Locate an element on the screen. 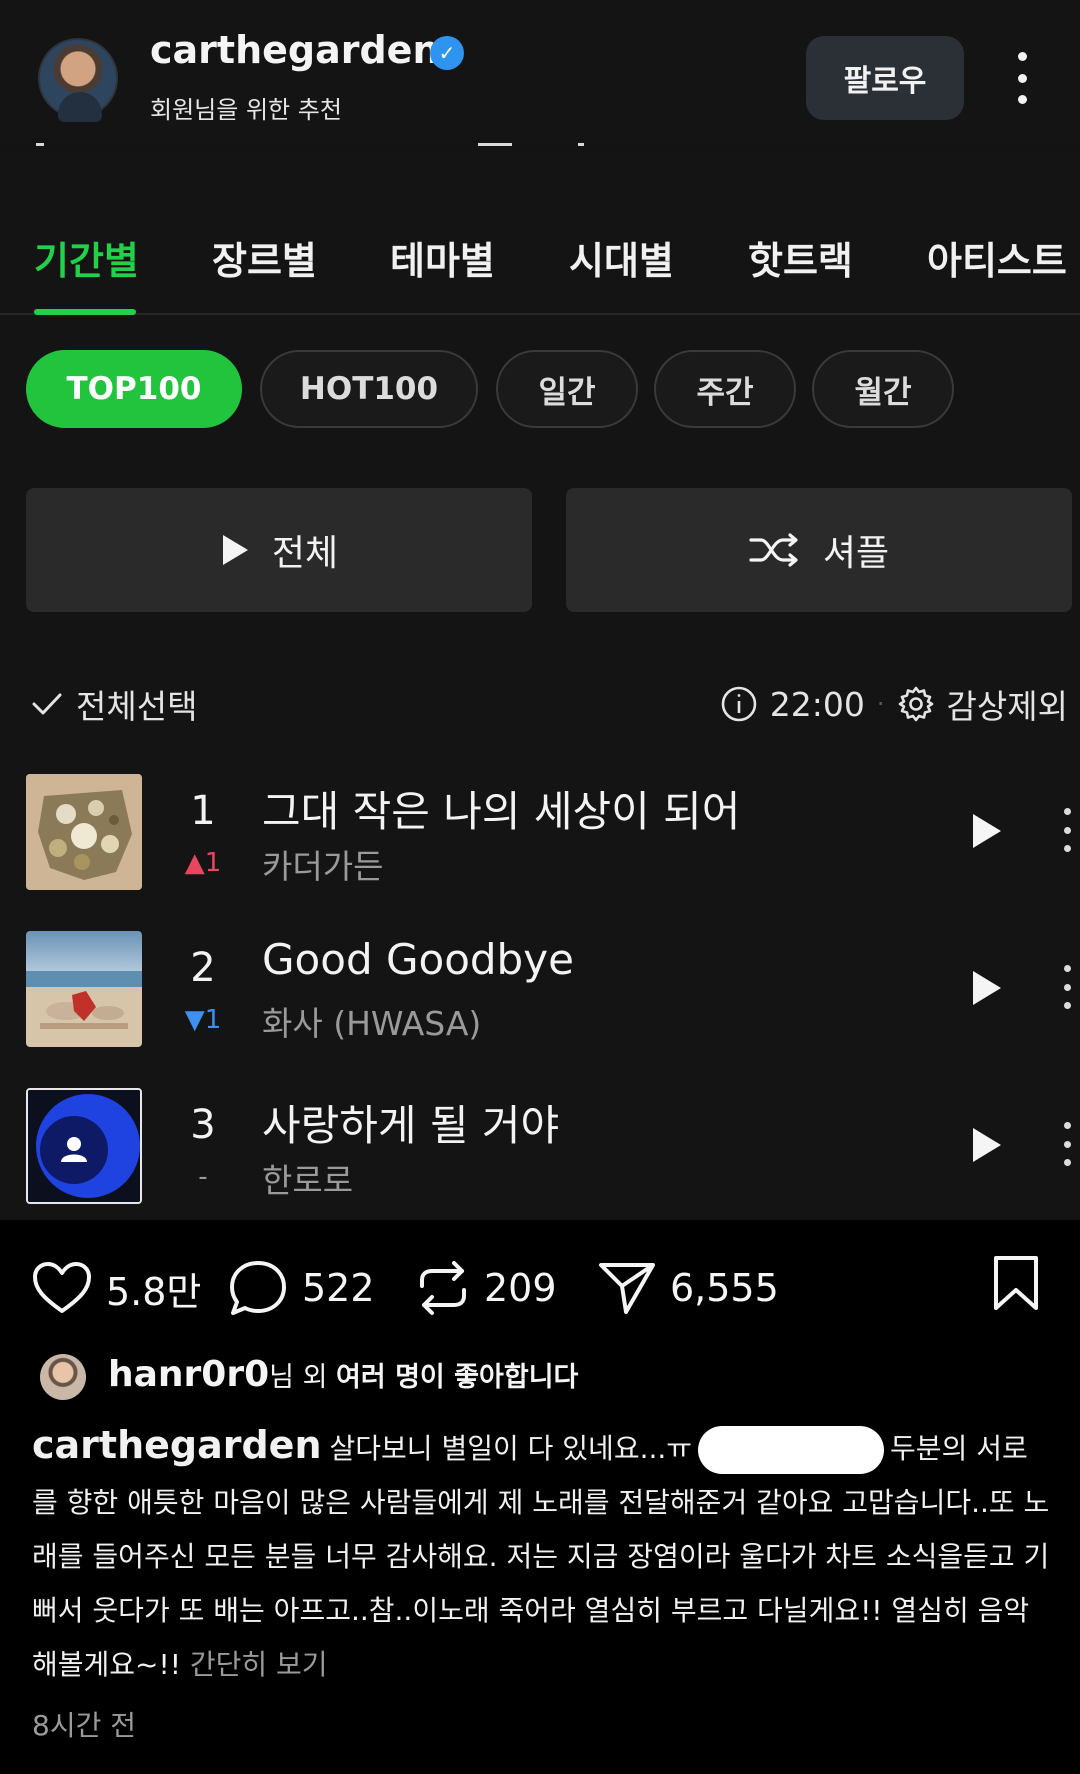  follow-button: 팔로우 is located at coordinates (885, 78).